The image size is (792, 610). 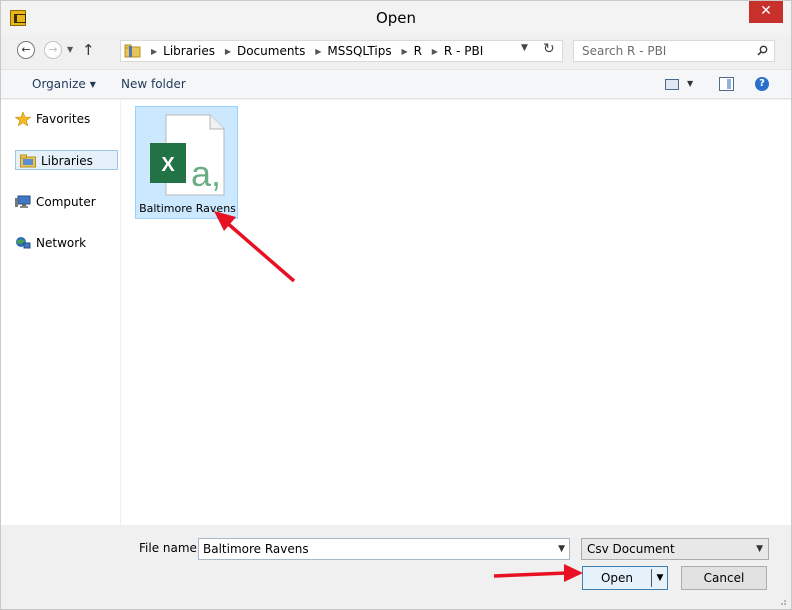 I want to click on back-button: ←, so click(x=26, y=50).